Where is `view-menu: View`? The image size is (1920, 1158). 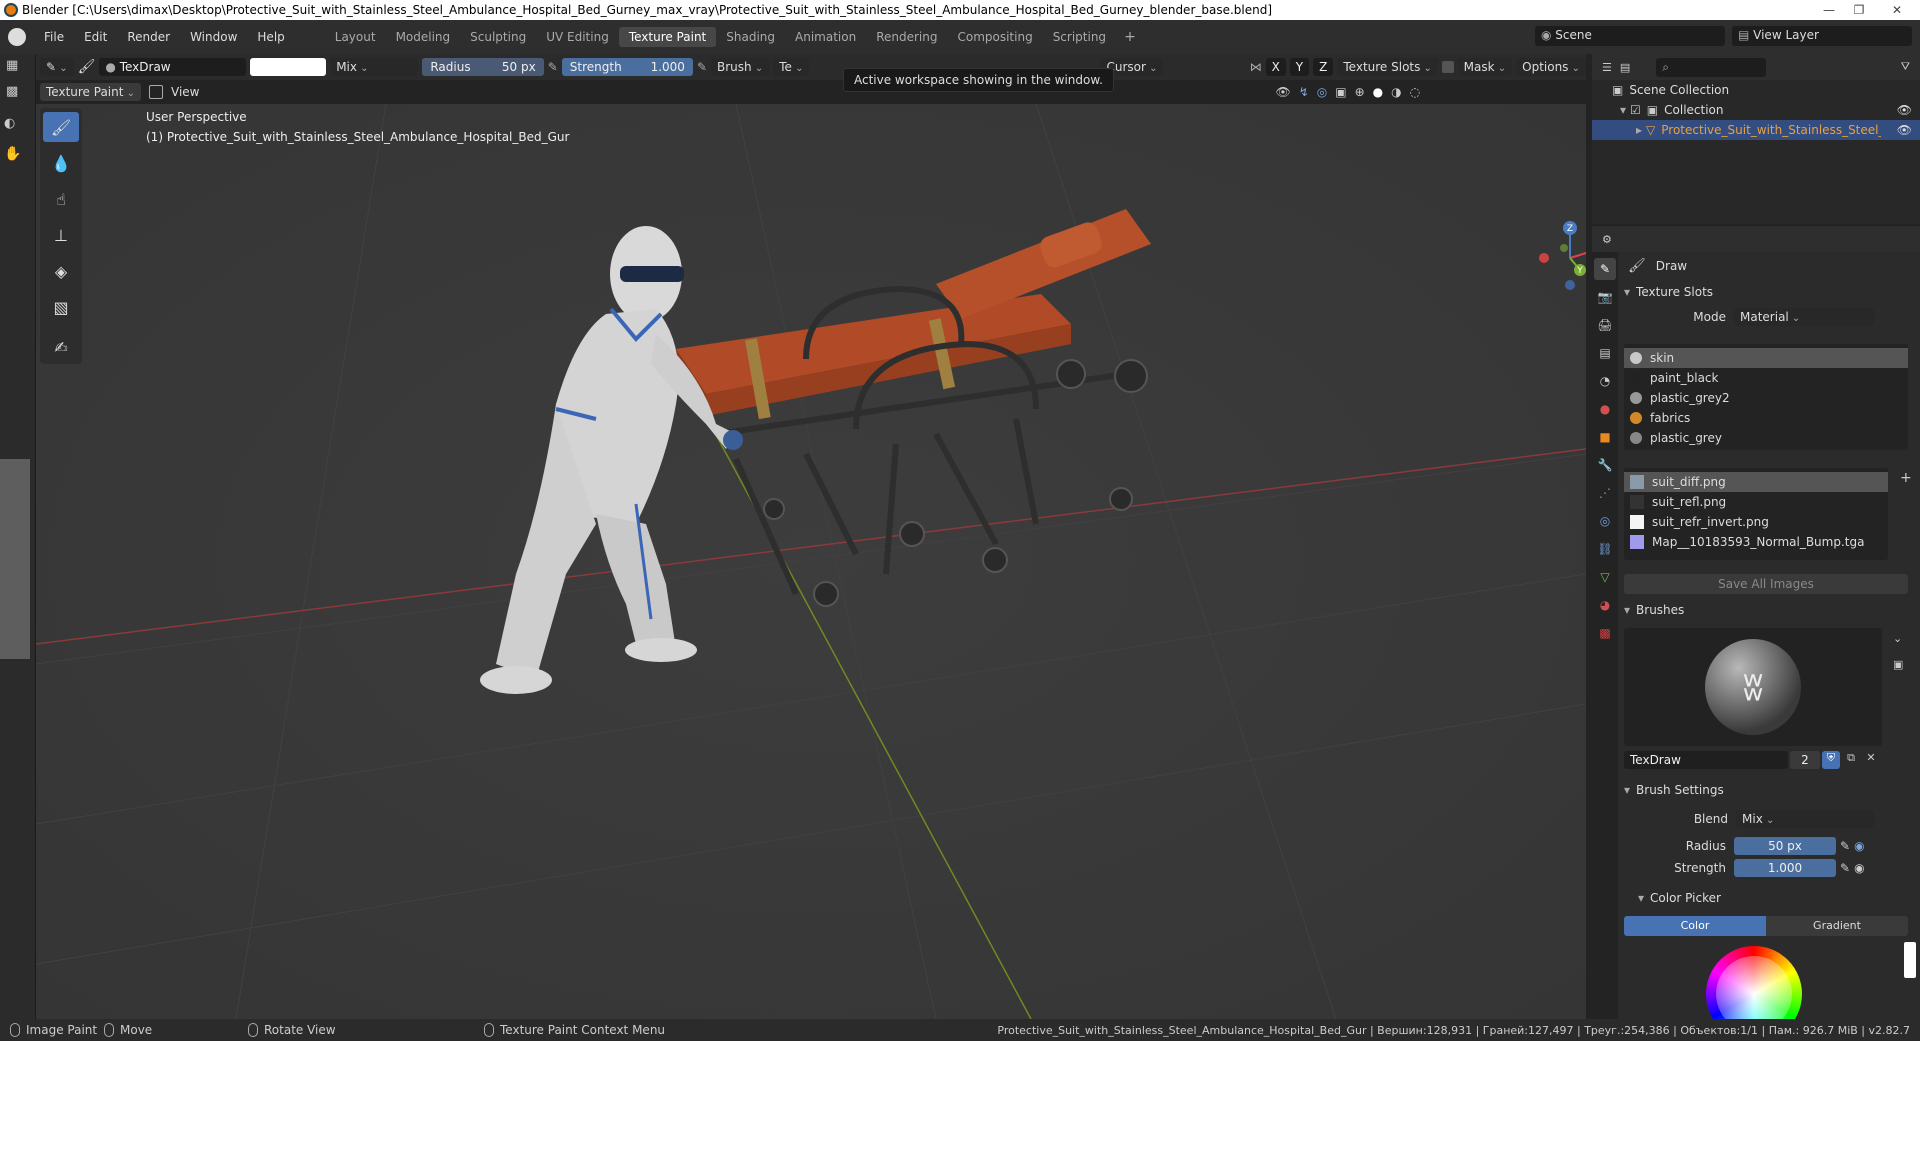
view-menu: View is located at coordinates (185, 92).